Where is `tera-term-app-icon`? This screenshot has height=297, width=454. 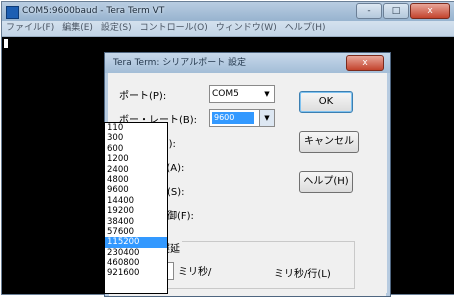
tera-term-app-icon is located at coordinates (12, 12).